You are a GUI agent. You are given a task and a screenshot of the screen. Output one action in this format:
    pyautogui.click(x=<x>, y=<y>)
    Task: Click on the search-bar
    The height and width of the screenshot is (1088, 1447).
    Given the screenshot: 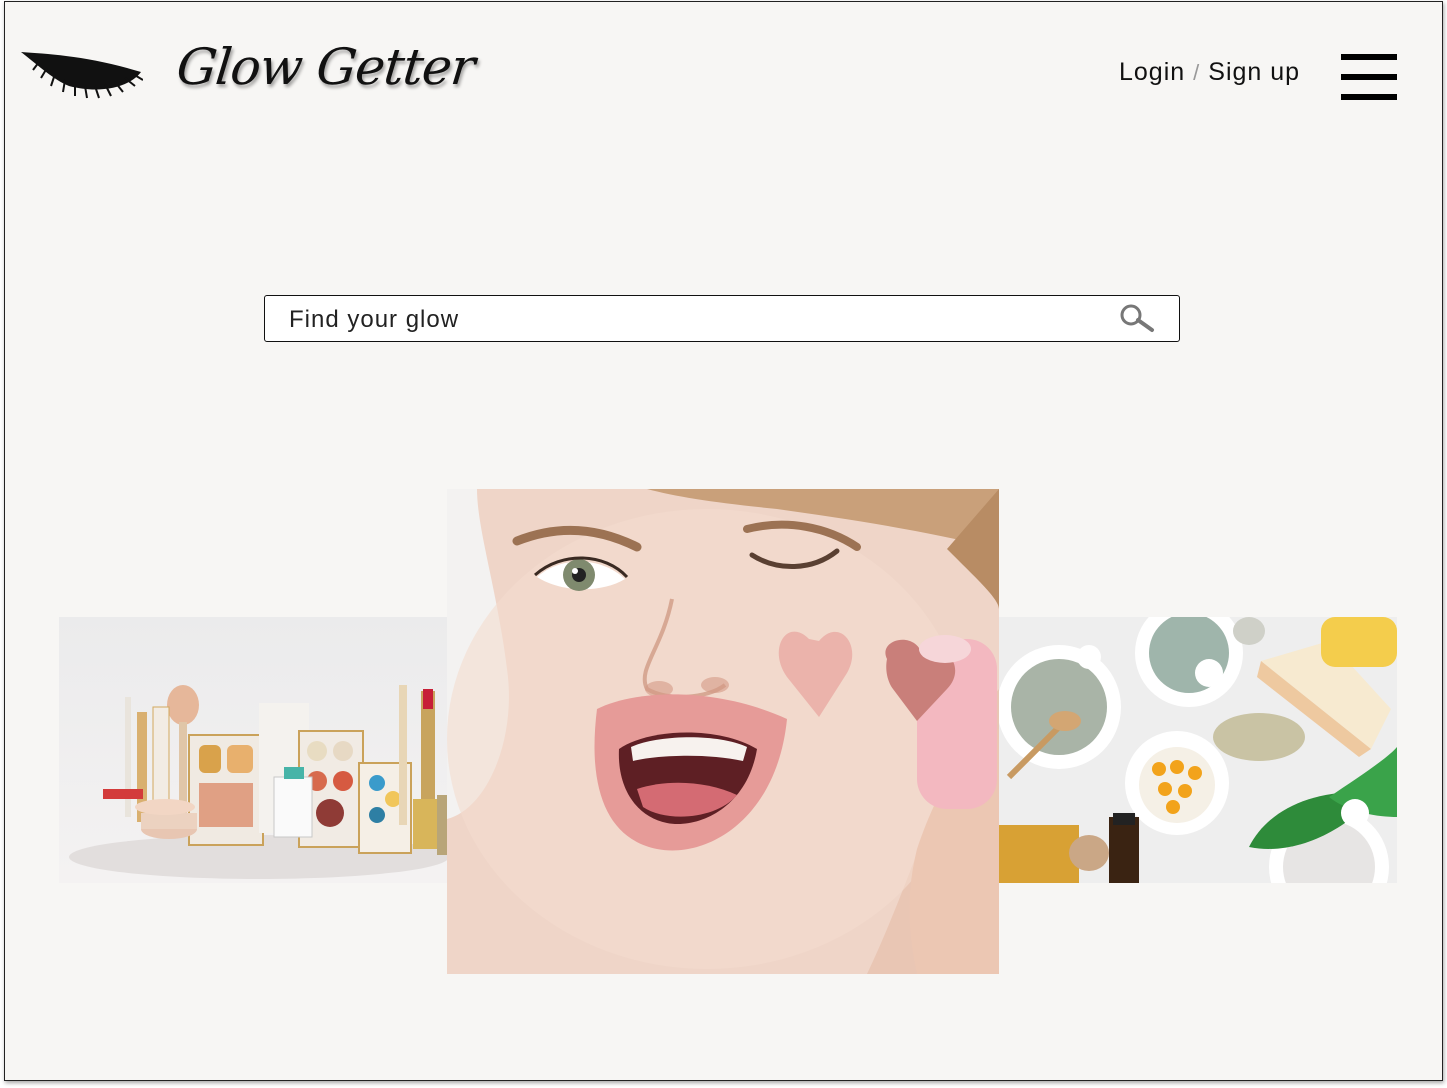 What is the action you would take?
    pyautogui.click(x=722, y=319)
    